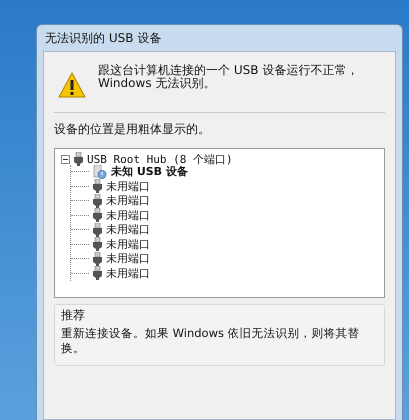 The image size is (409, 420). What do you see at coordinates (72, 85) in the screenshot?
I see `warning-icon` at bounding box center [72, 85].